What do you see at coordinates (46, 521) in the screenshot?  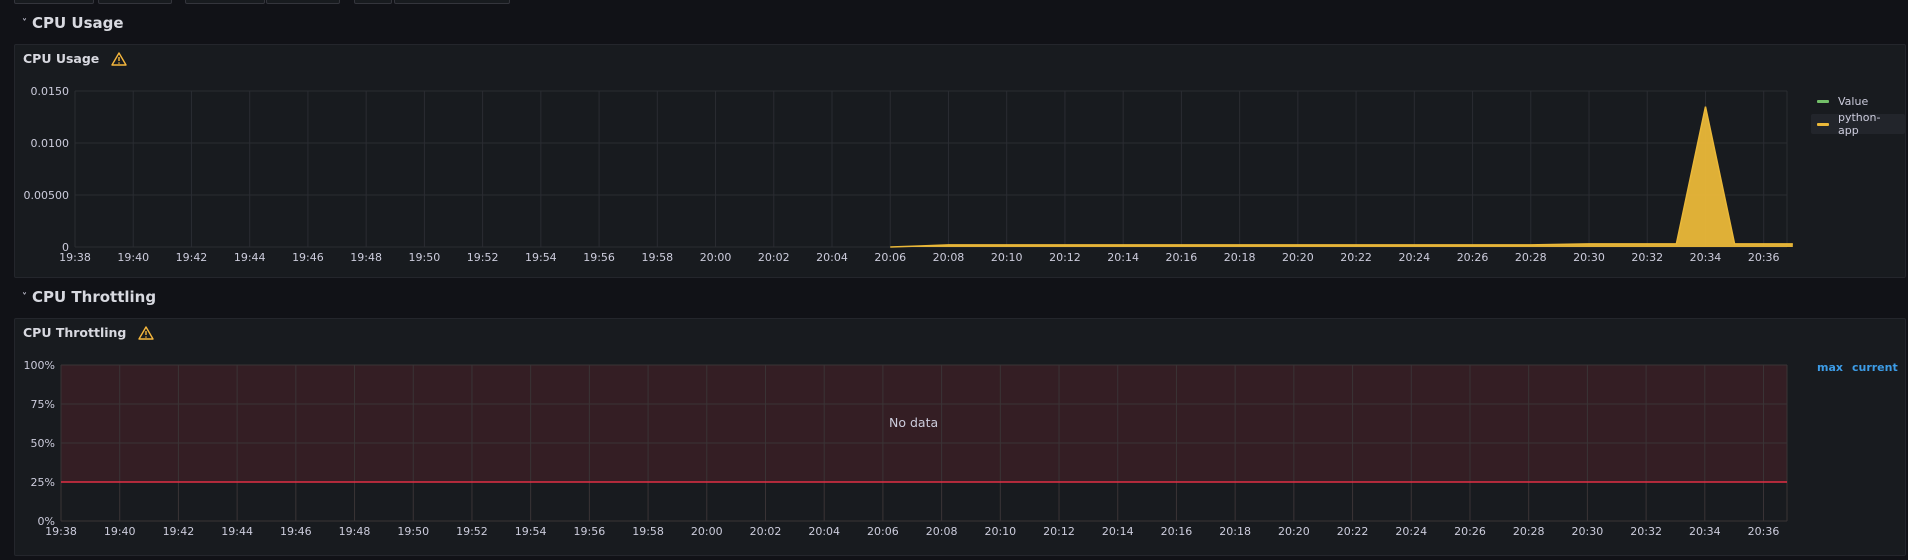 I see `y-tick-label: 0%` at bounding box center [46, 521].